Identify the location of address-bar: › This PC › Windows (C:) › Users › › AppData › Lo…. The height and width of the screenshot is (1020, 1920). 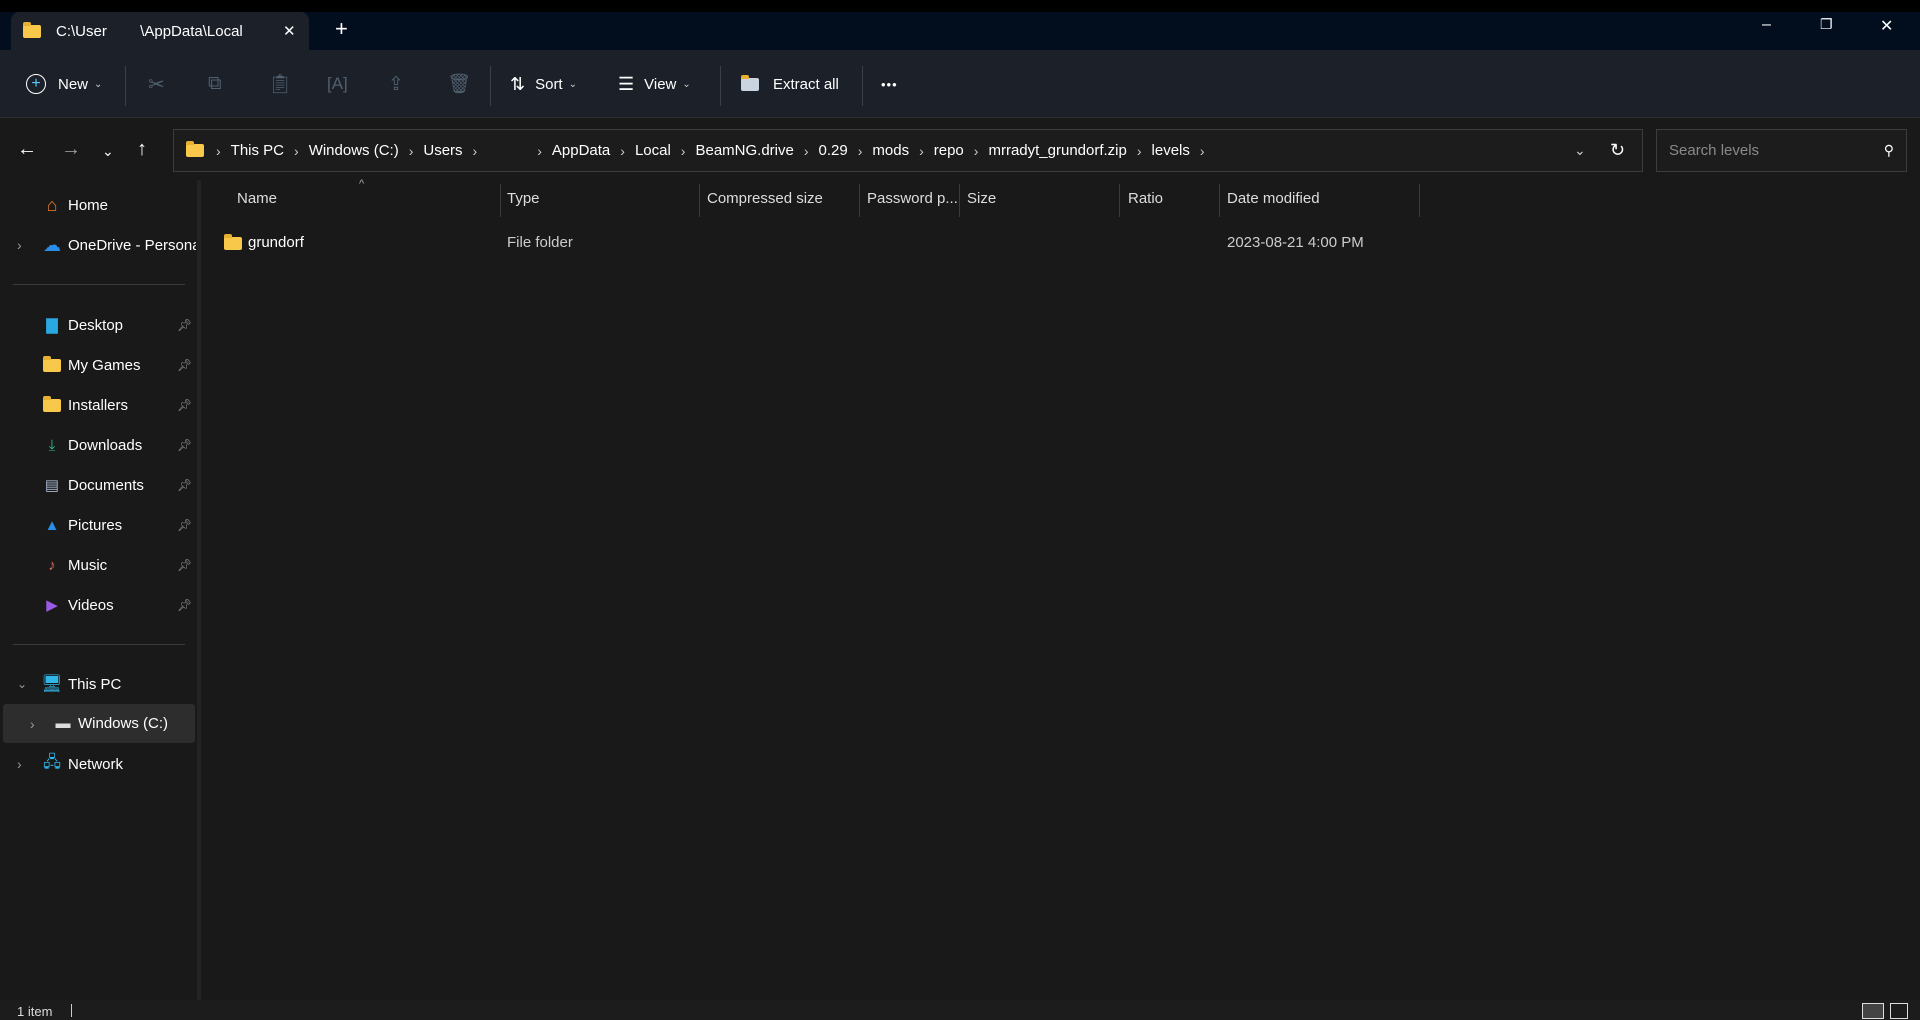
(908, 150).